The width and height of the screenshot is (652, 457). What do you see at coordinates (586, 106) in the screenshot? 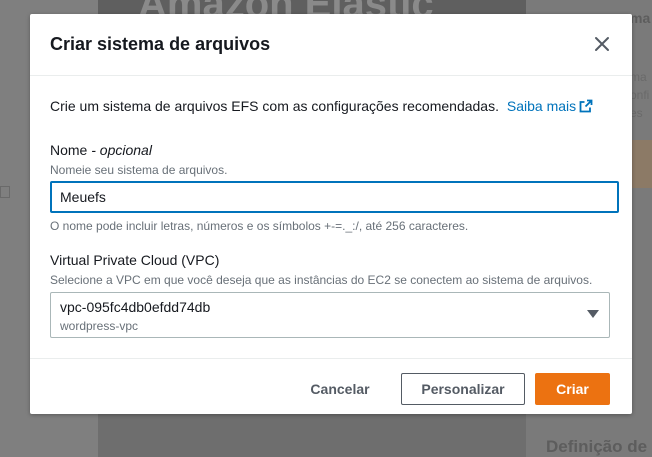
I see `external-link-icon` at bounding box center [586, 106].